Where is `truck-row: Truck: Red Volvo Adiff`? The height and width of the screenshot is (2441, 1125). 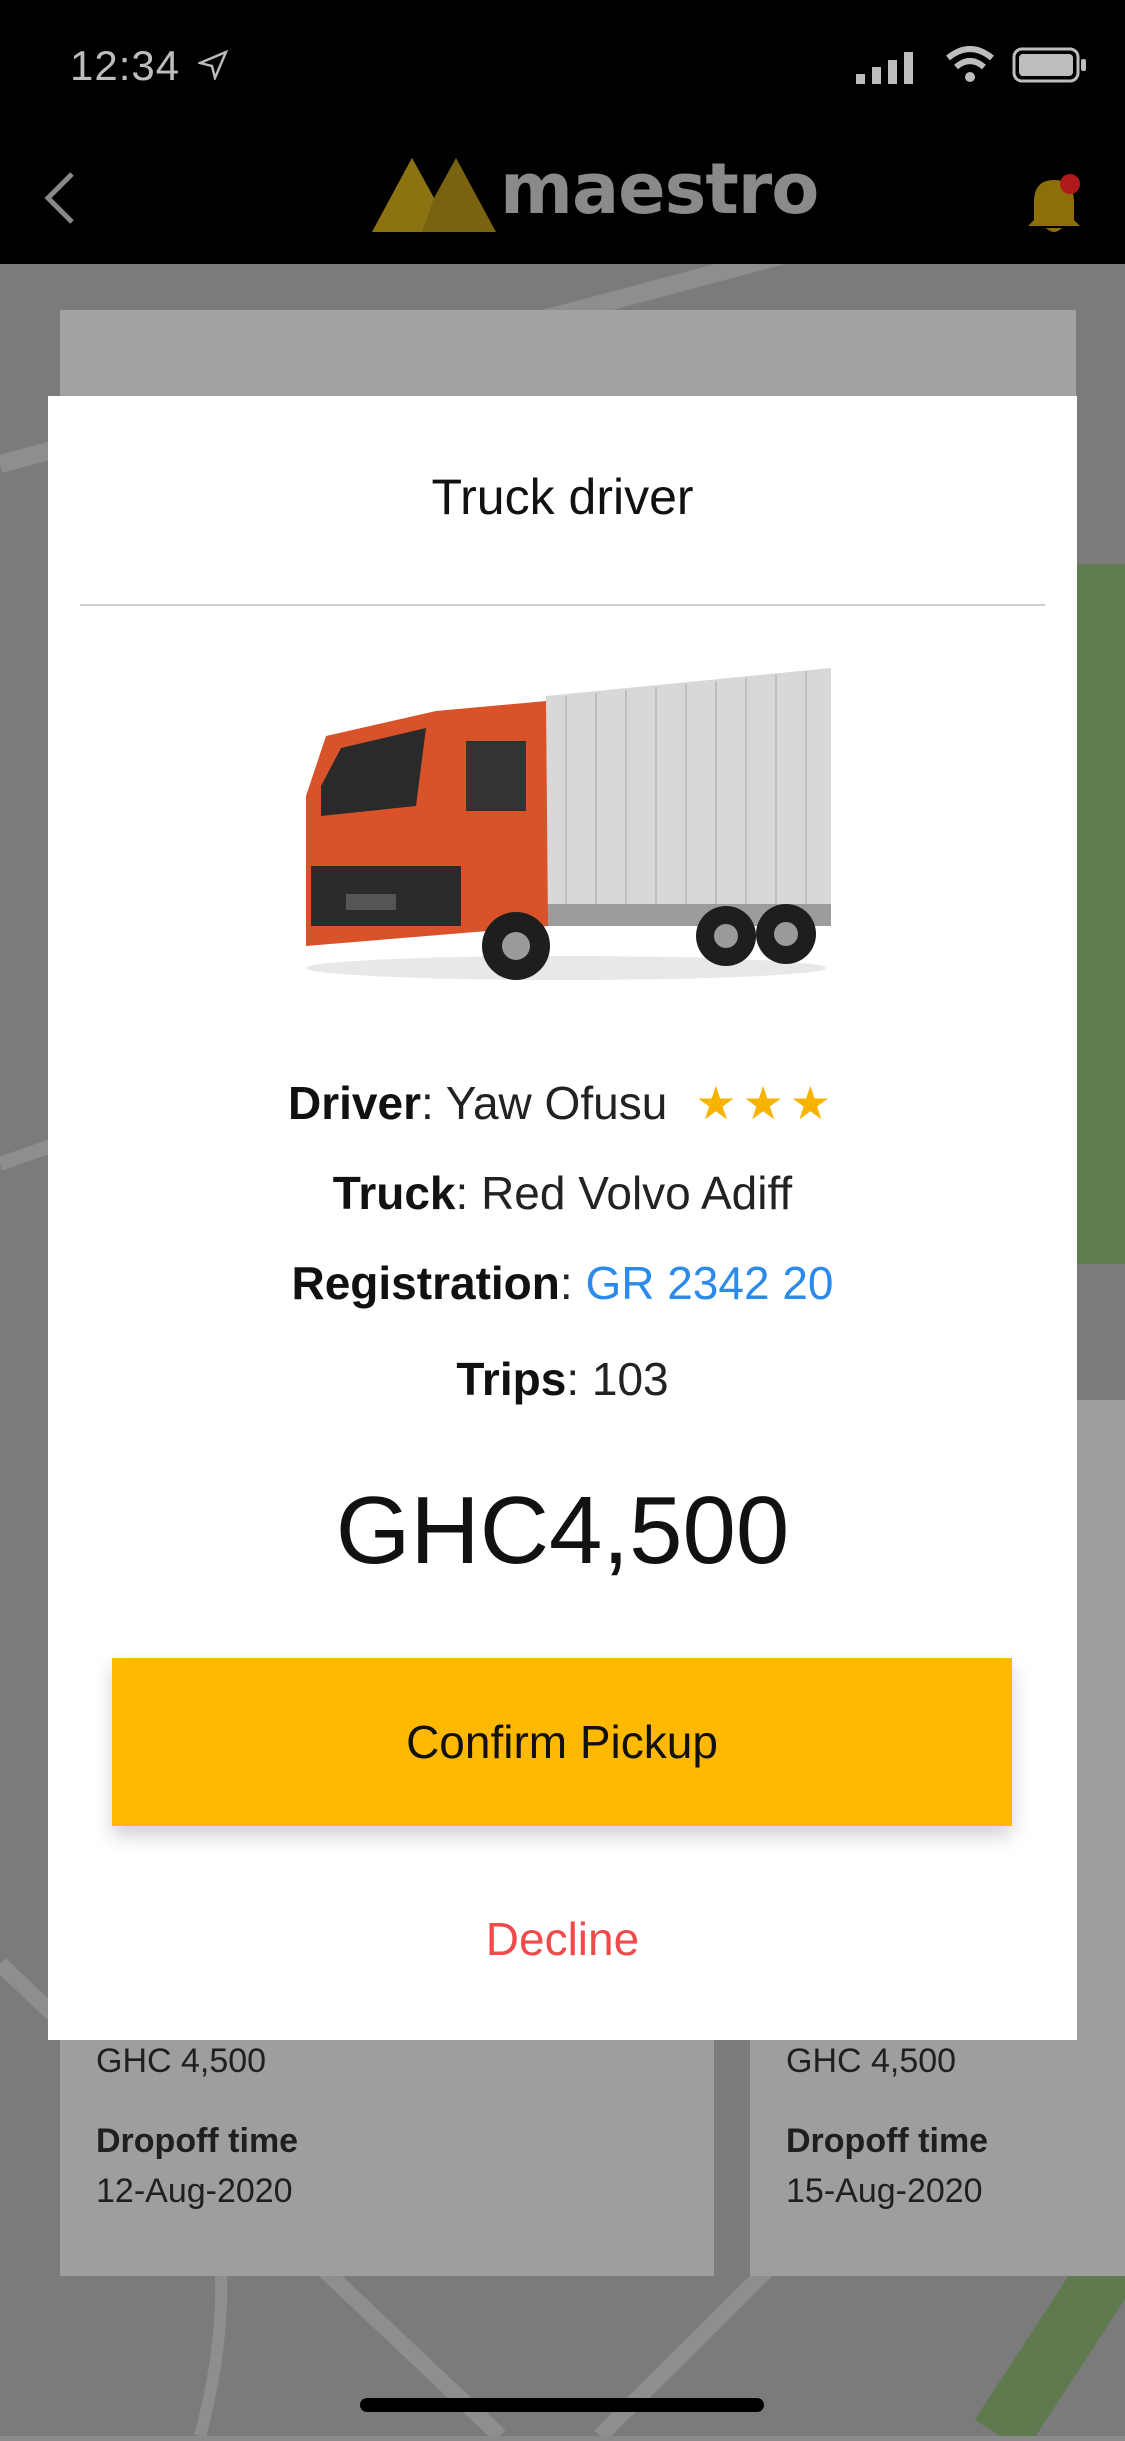 truck-row: Truck: Red Volvo Adiff is located at coordinates (562, 1193).